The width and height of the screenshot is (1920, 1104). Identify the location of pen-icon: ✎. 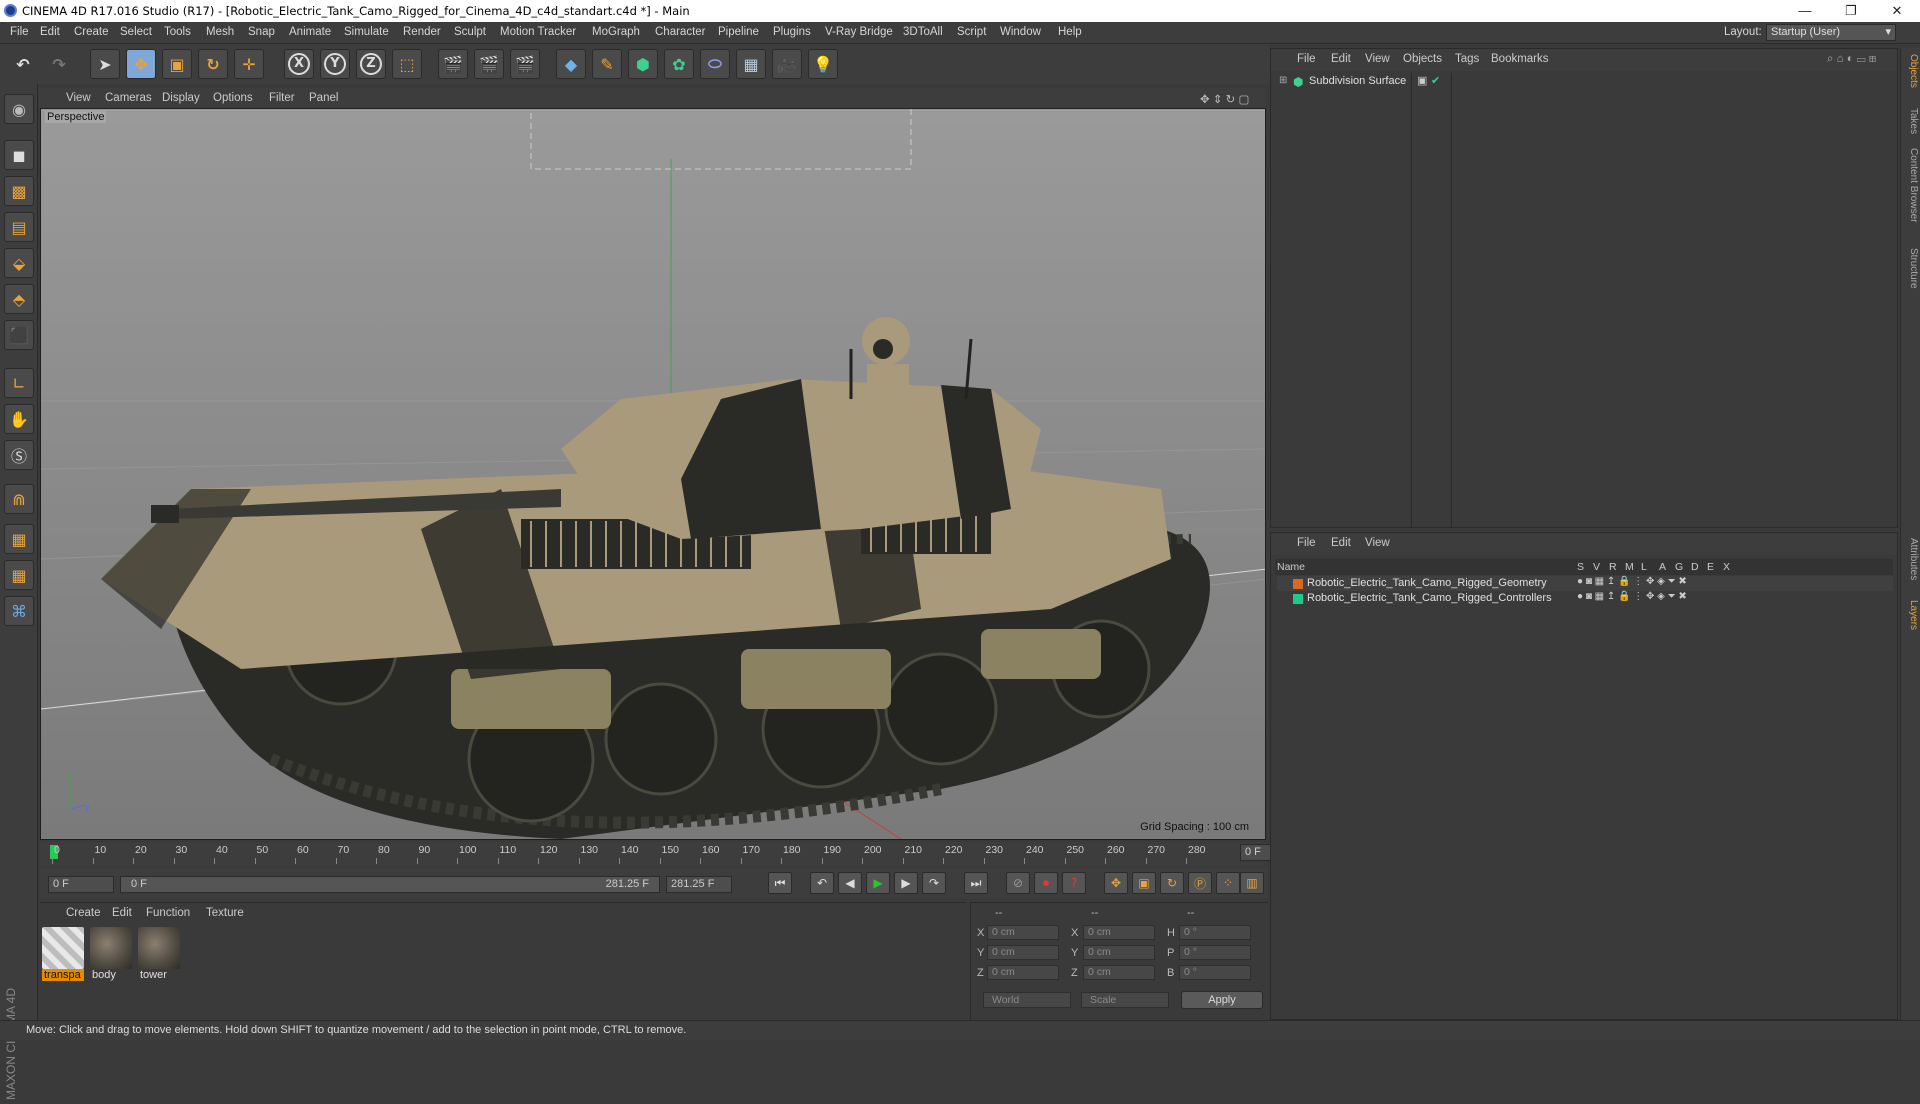
(607, 64).